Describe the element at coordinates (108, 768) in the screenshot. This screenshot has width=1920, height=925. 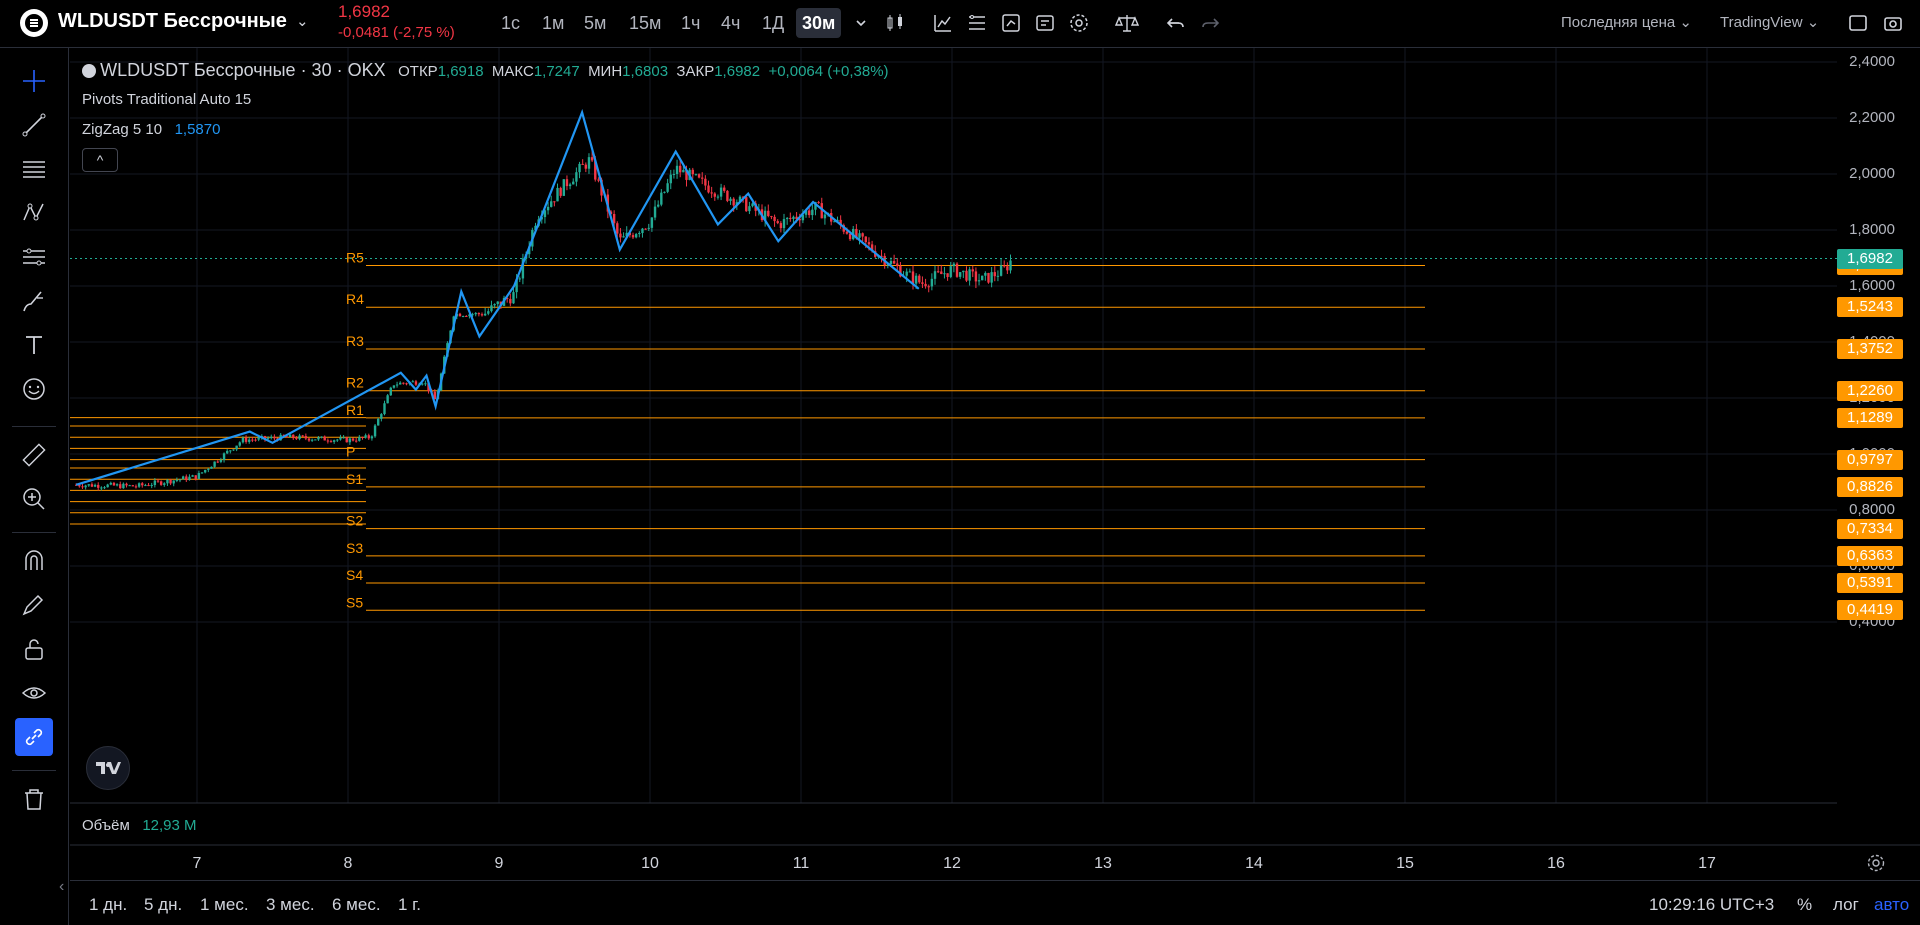
I see `tradingview-logo-icon` at that location.